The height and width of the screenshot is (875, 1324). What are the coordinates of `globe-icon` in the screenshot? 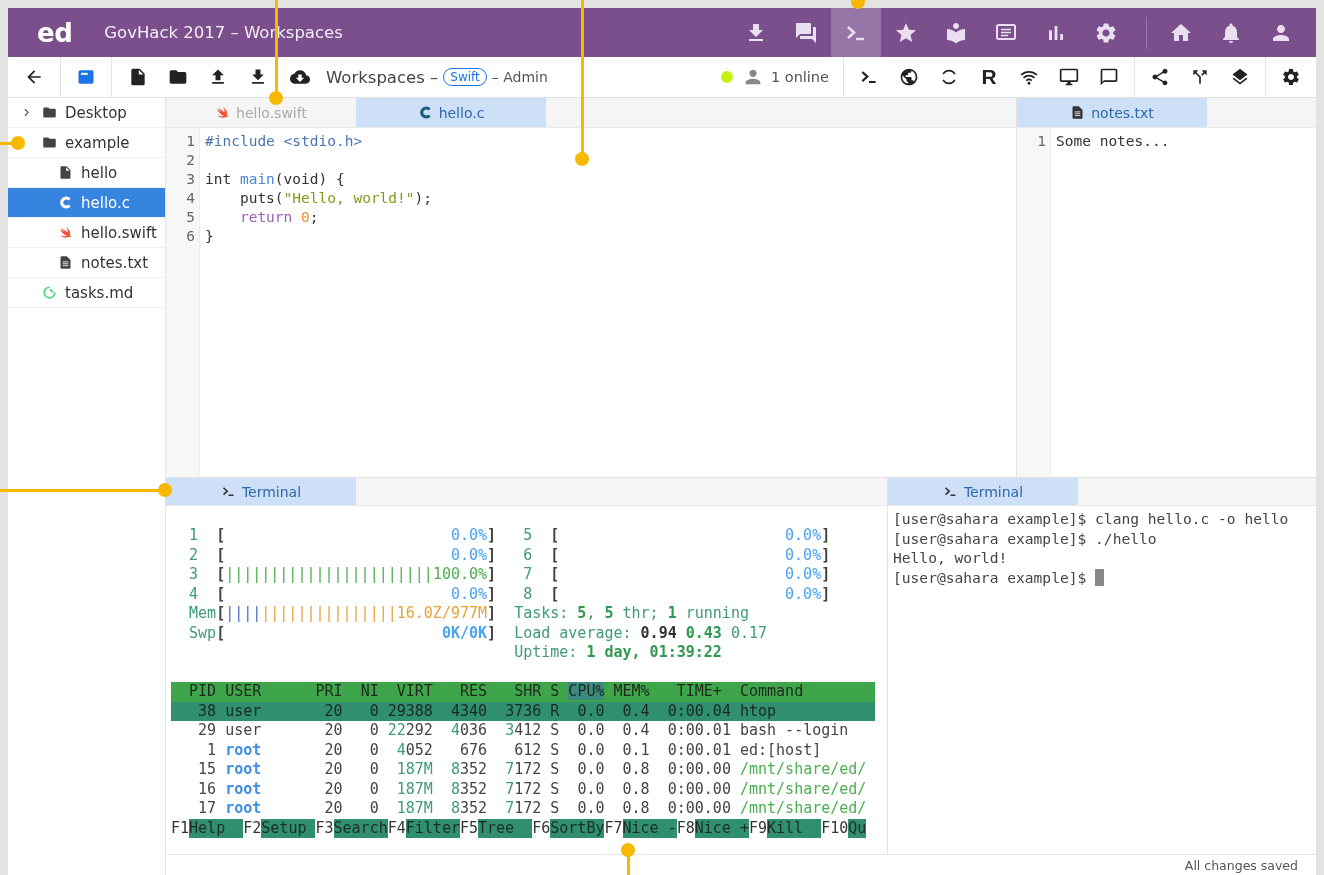 It's located at (909, 77).